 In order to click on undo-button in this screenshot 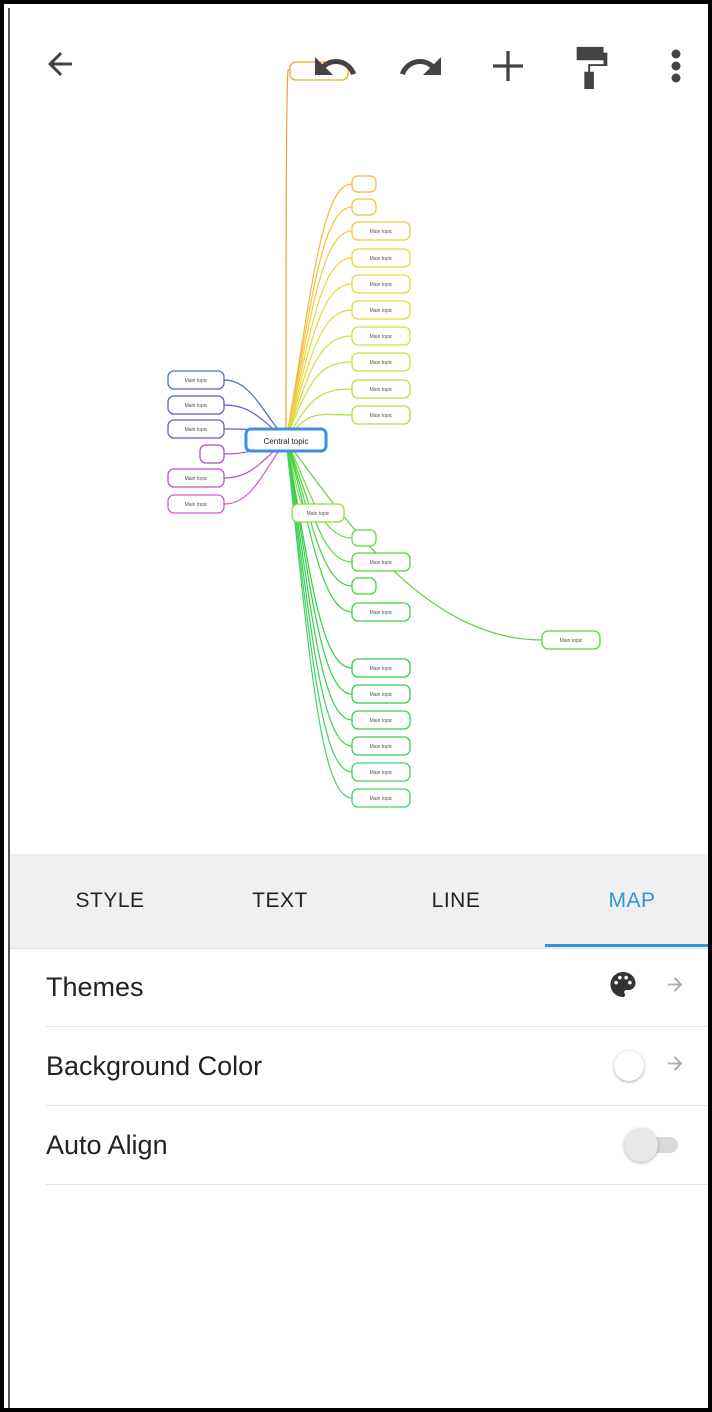, I will do `click(335, 69)`.